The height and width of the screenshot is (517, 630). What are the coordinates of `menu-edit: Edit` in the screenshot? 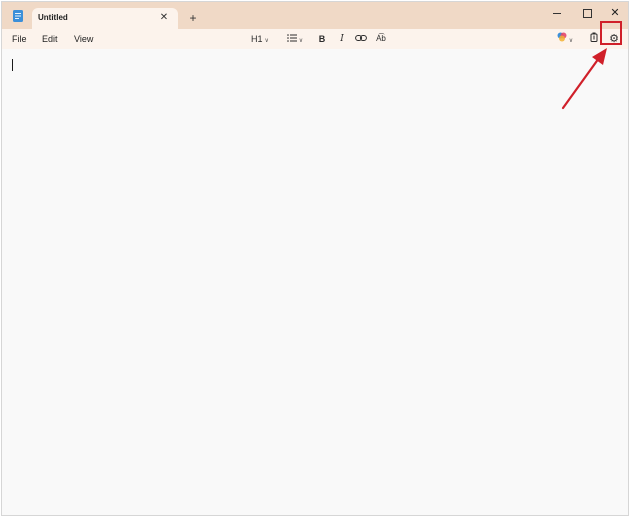 It's located at (50, 39).